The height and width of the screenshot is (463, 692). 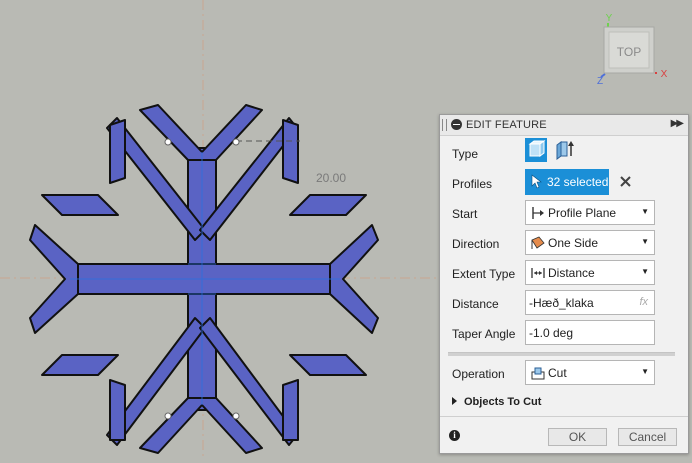 What do you see at coordinates (456, 124) in the screenshot?
I see `collapse-icon` at bounding box center [456, 124].